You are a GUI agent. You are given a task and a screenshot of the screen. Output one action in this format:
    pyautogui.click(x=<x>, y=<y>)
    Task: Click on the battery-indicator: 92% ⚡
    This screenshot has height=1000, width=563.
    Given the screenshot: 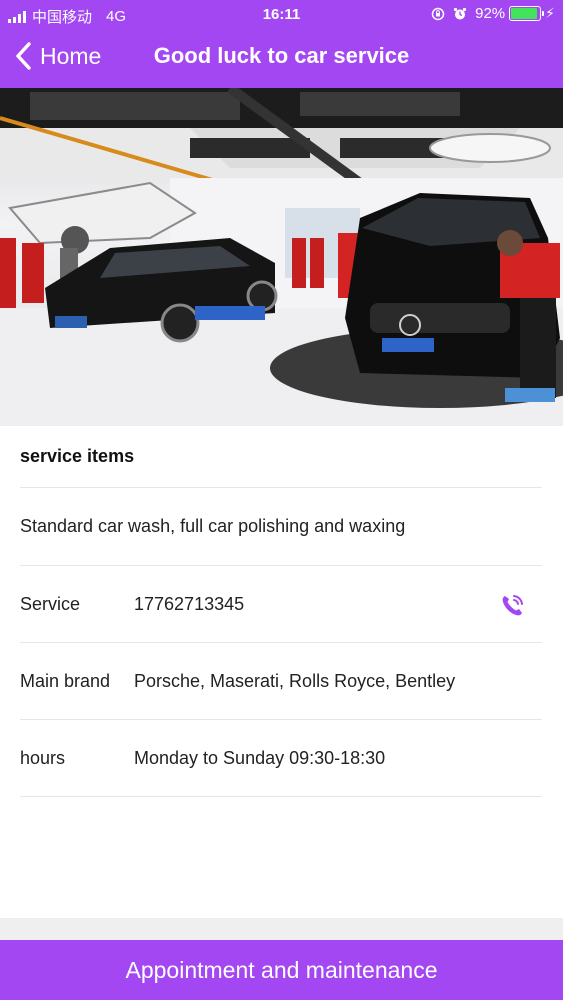 What is the action you would take?
    pyautogui.click(x=515, y=13)
    